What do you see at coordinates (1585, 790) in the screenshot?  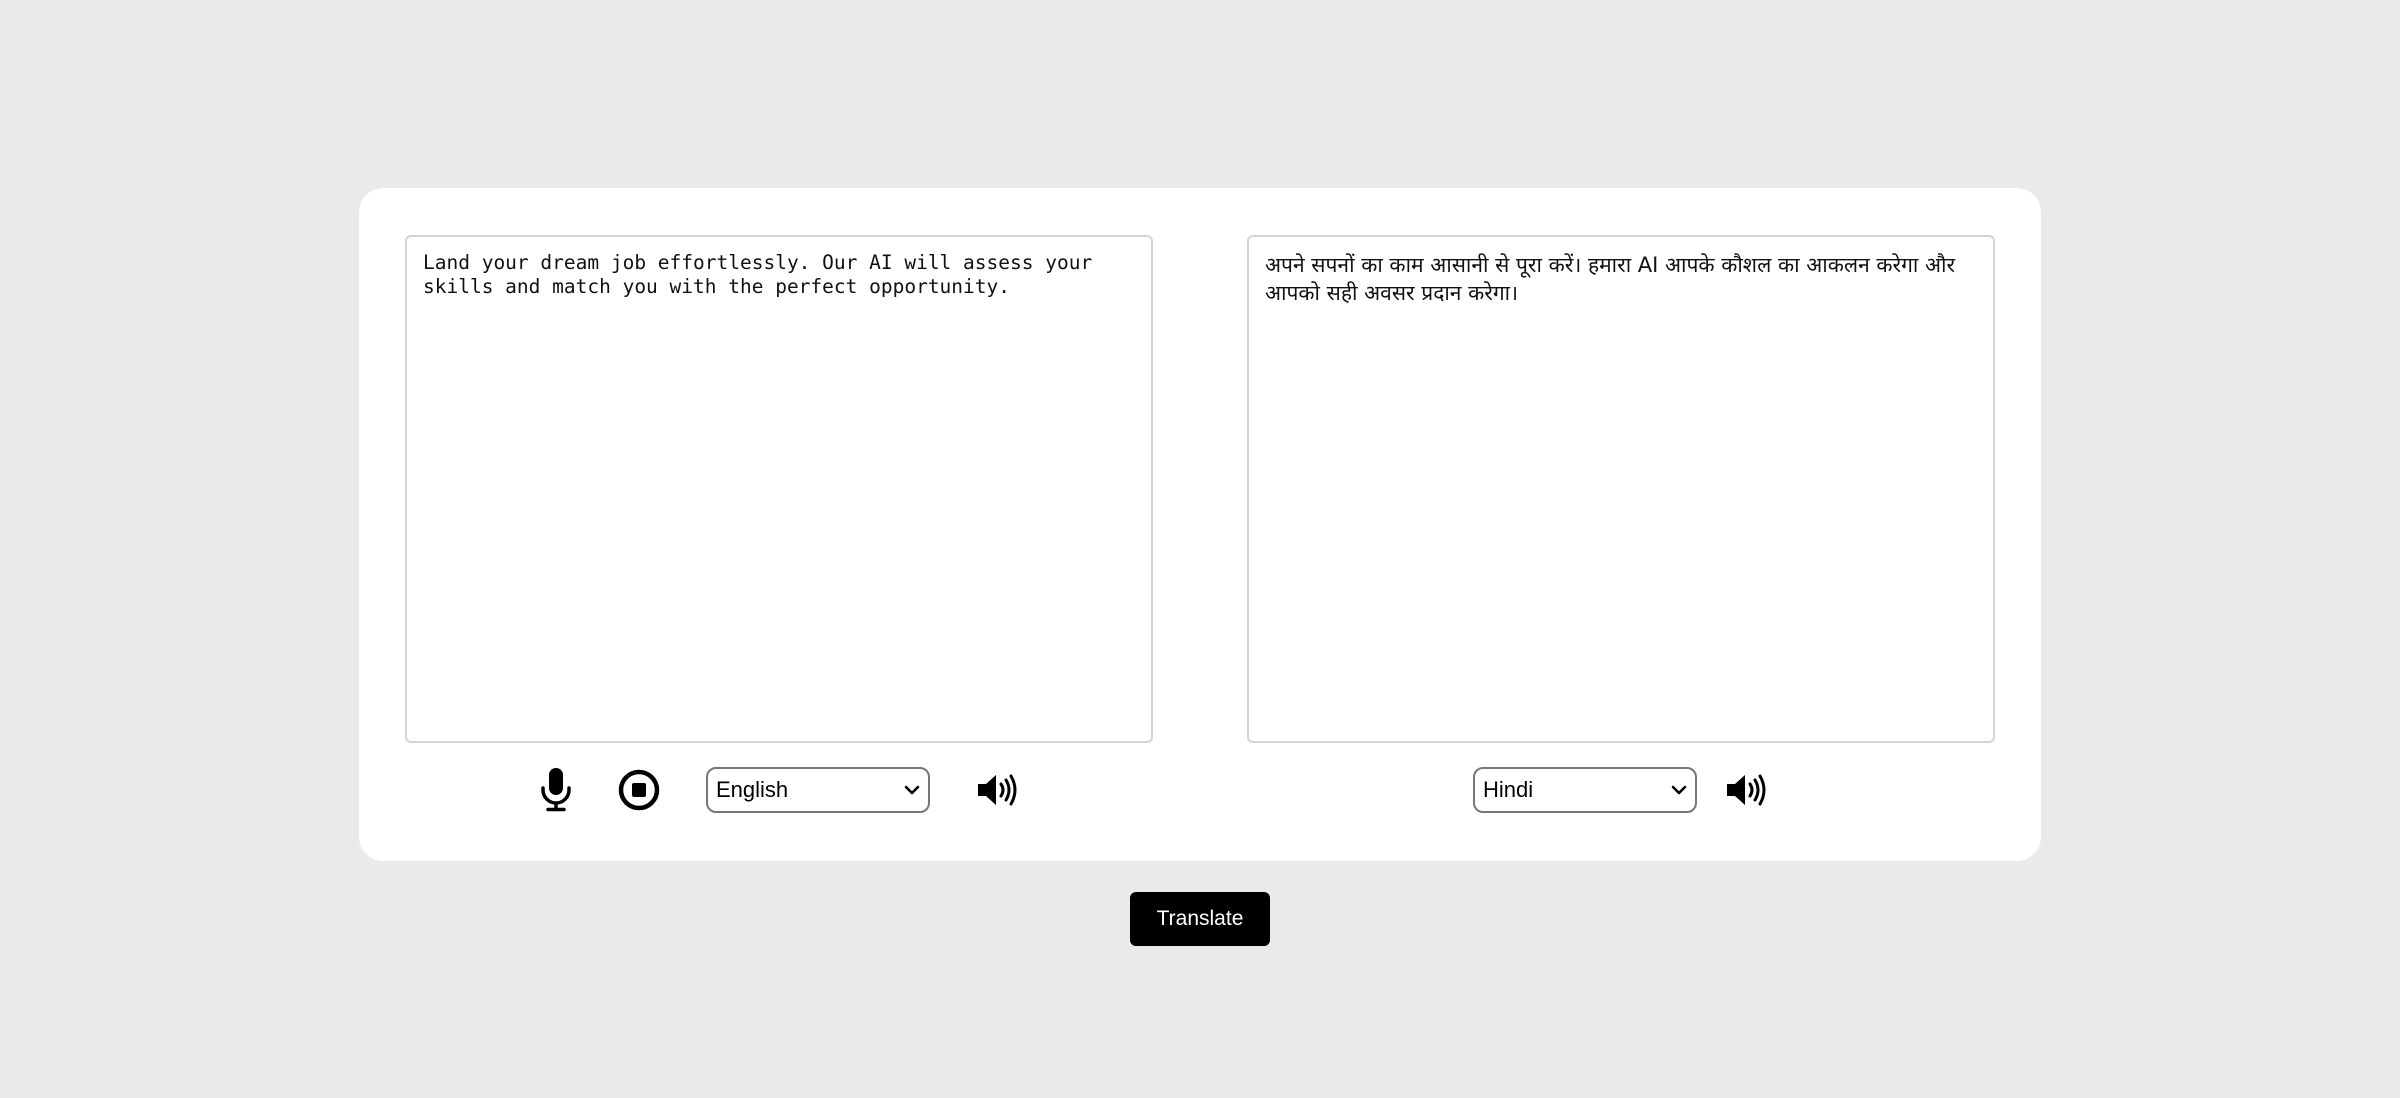 I see `target-language-select: Hindi` at bounding box center [1585, 790].